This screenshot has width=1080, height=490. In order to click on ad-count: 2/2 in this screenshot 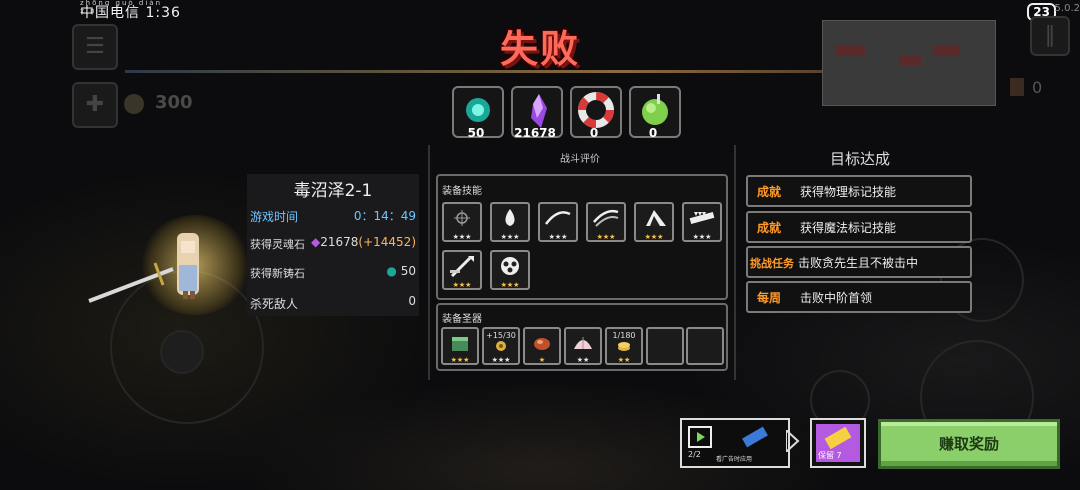, I will do `click(694, 454)`.